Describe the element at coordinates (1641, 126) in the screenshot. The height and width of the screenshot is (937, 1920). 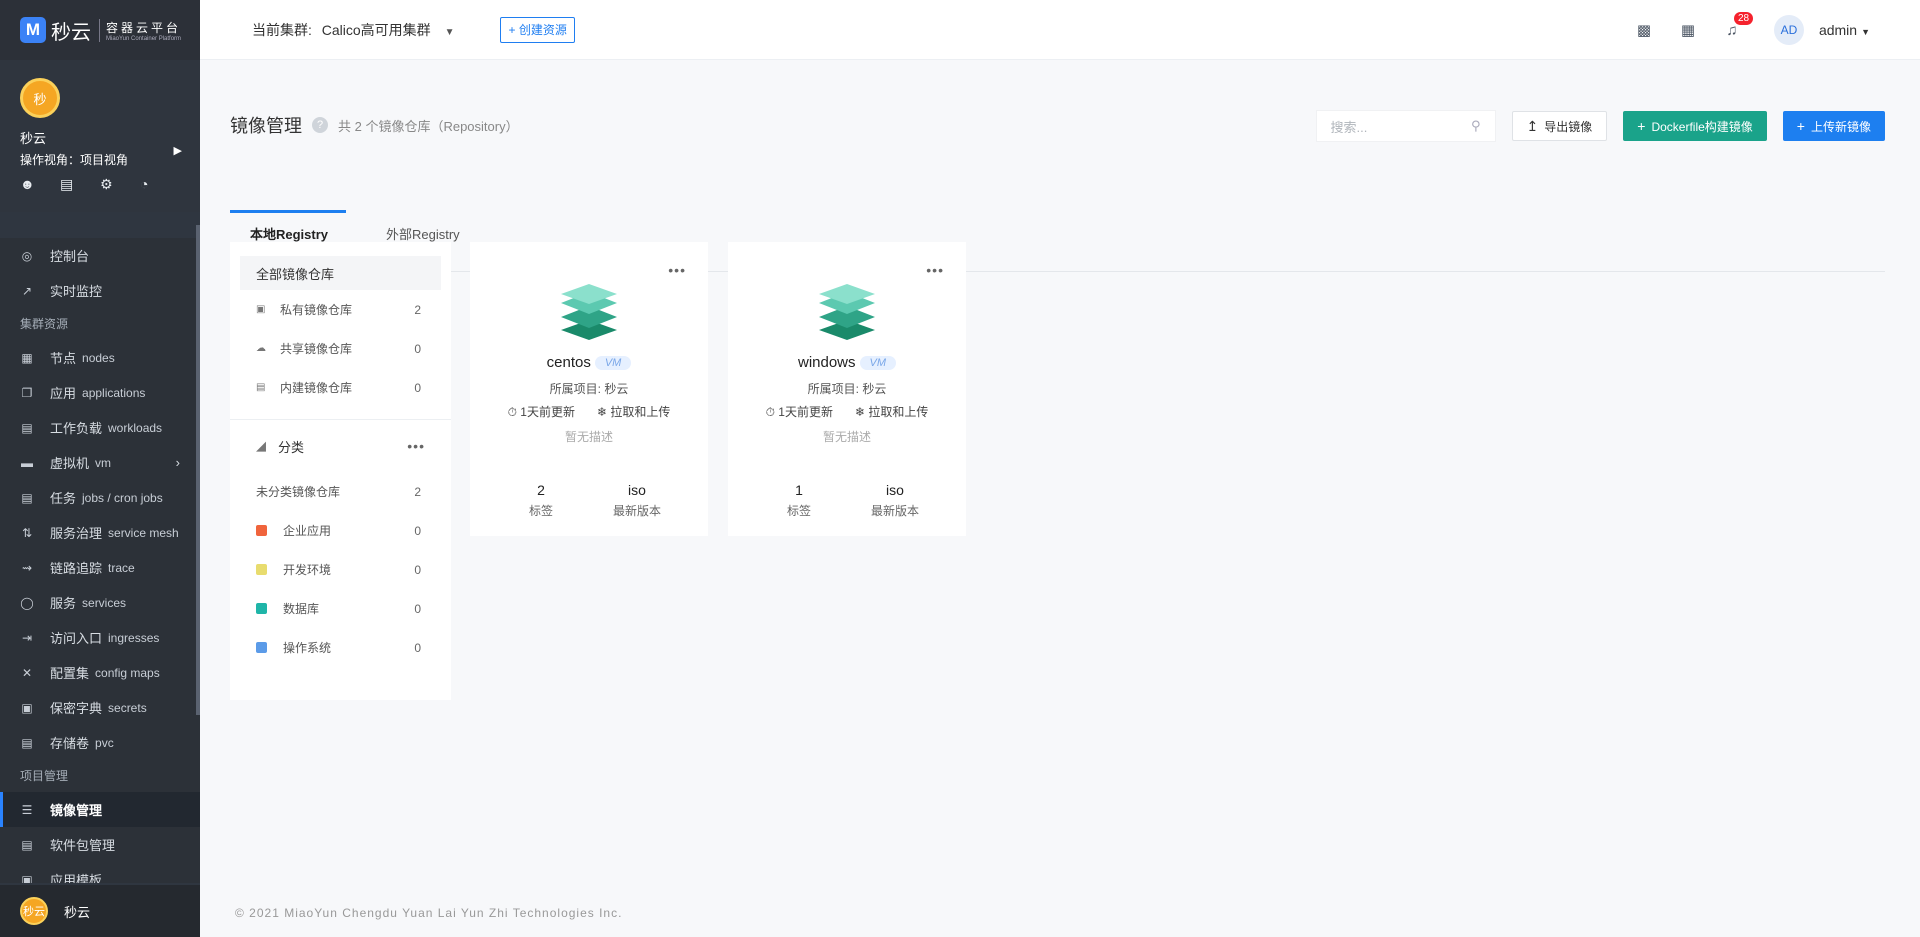
I see `plus-icon: +` at that location.